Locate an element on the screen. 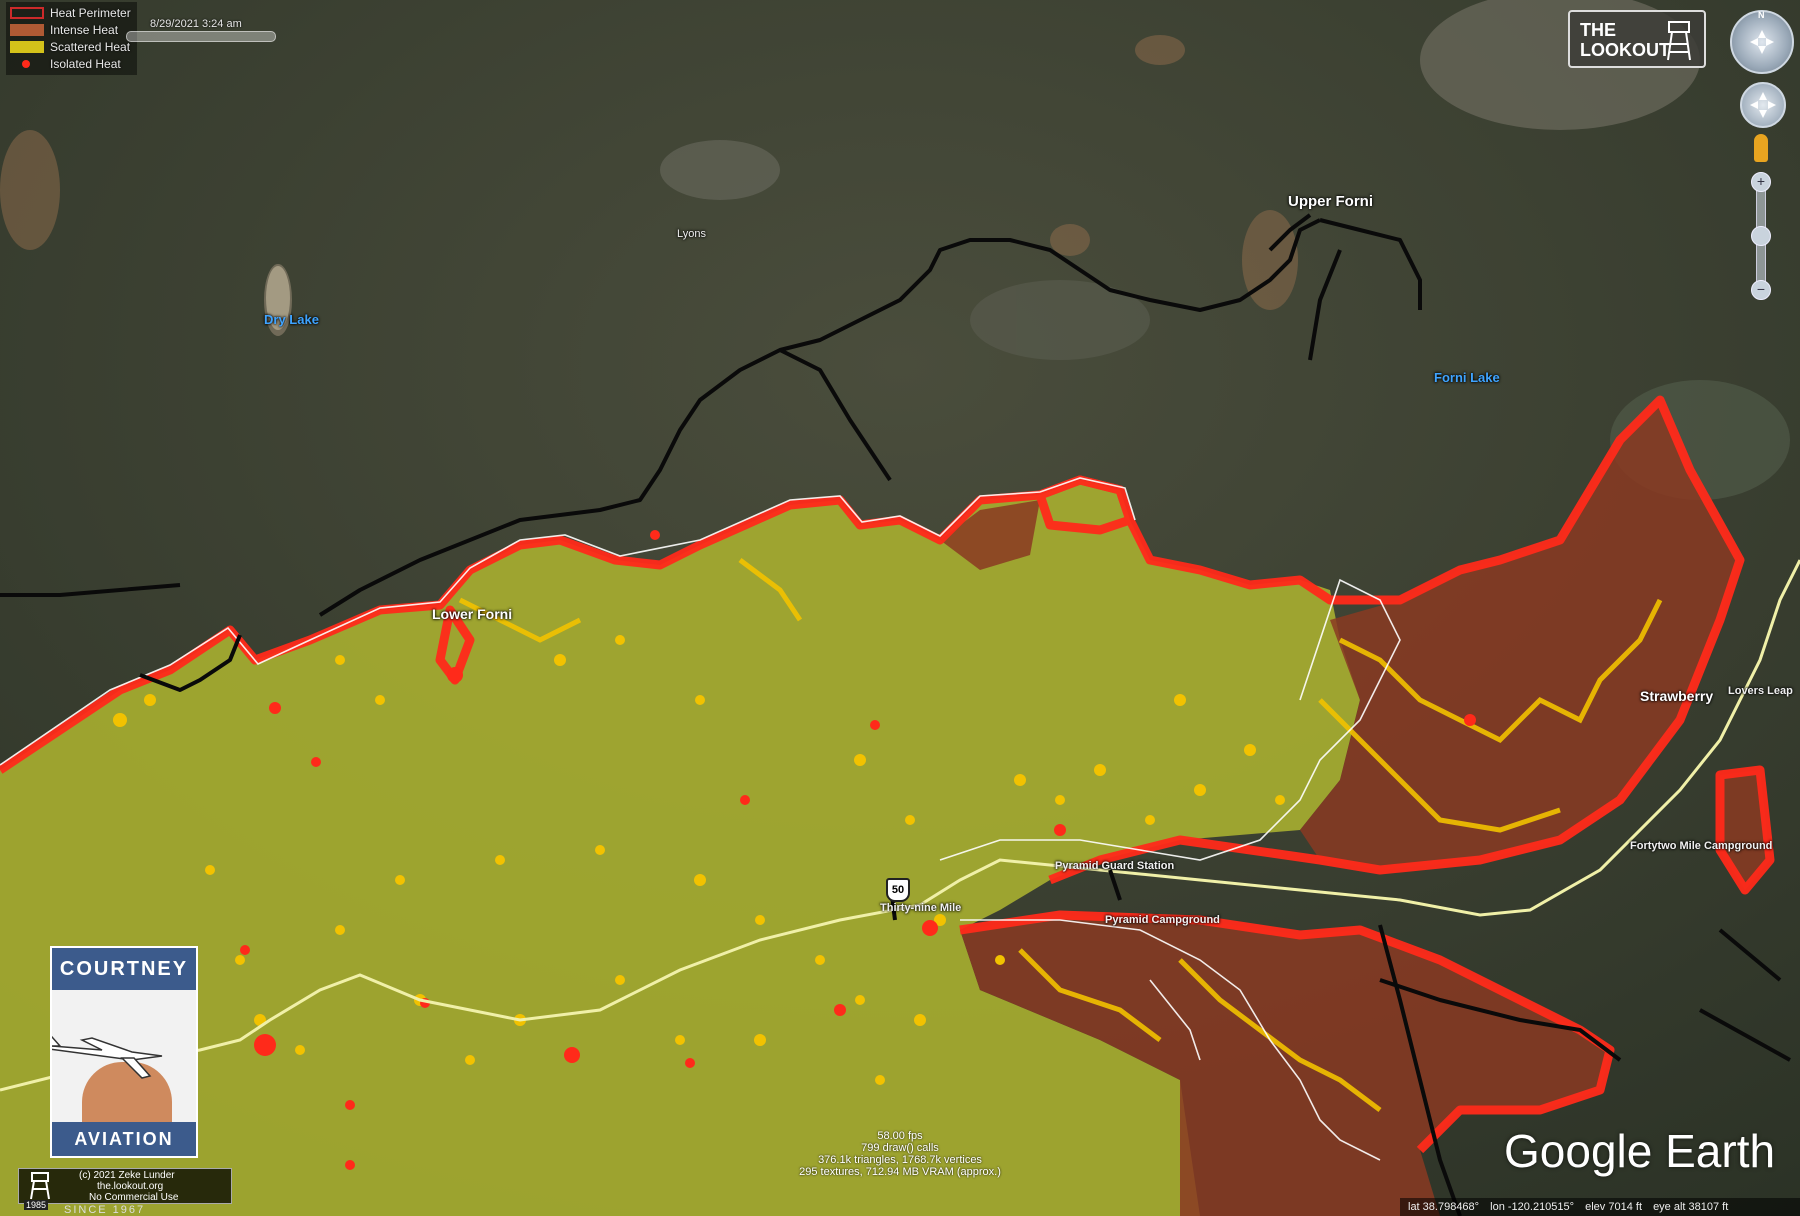  google-earth-logo: Google Earth is located at coordinates (1640, 1151).